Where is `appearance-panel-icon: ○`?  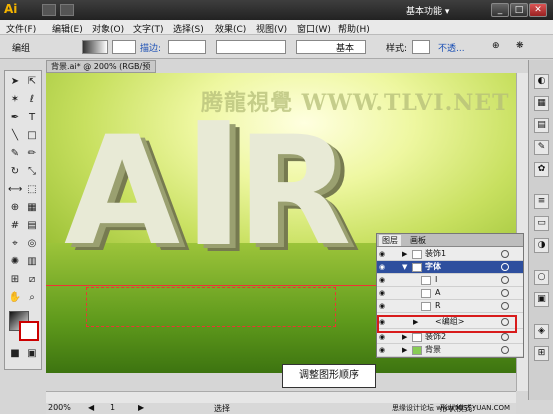
appearance-panel-icon: ○ is located at coordinates (541, 277).